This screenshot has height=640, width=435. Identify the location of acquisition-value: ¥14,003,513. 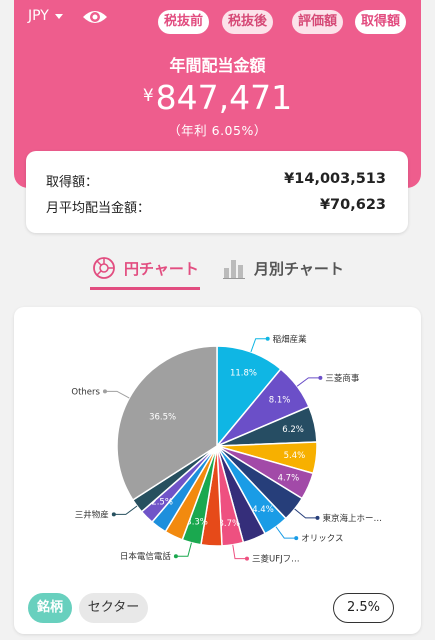
(335, 179).